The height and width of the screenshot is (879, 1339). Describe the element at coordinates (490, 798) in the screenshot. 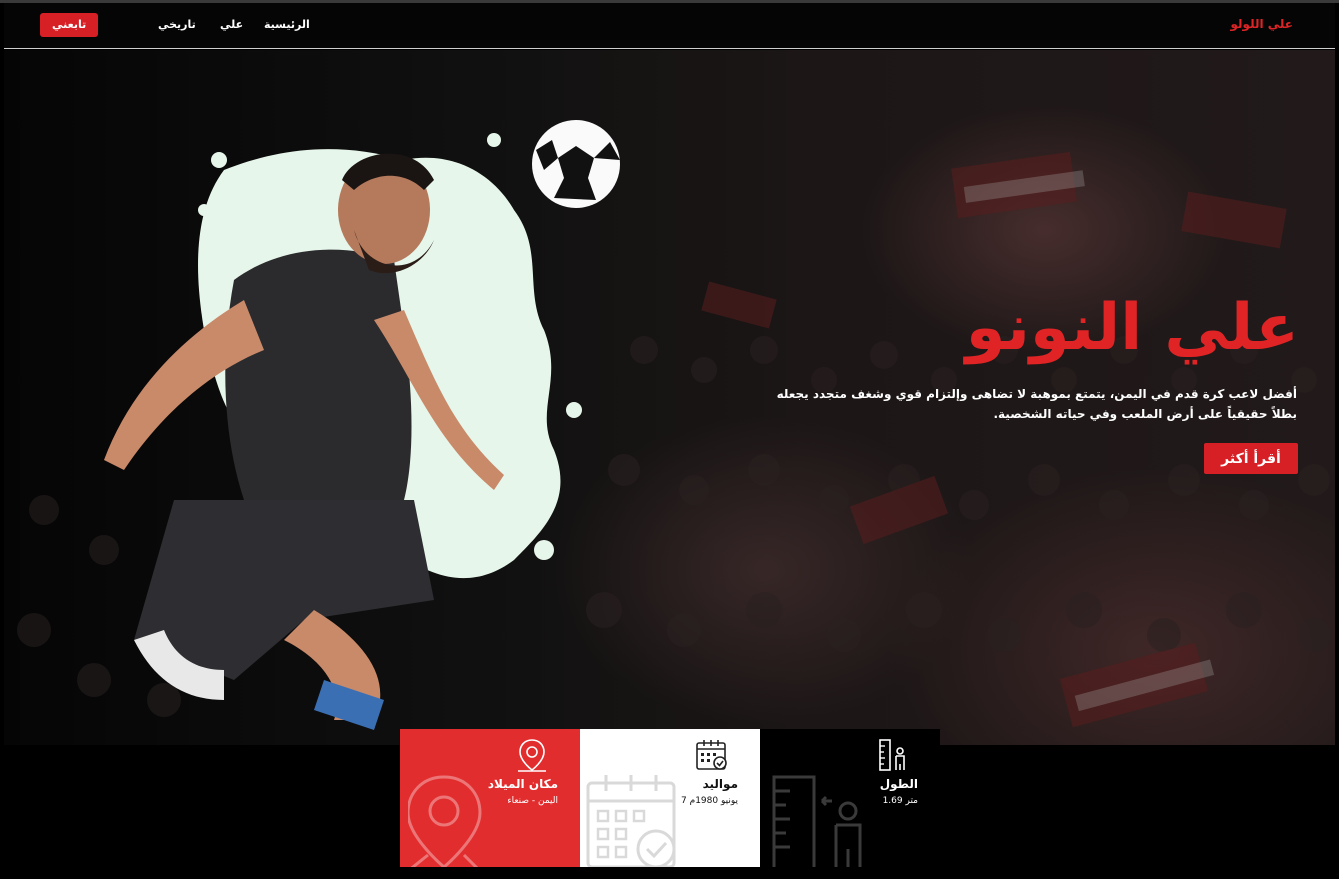

I see `birth-place-card: مكان الميلاد اليمن - صنعاء` at that location.